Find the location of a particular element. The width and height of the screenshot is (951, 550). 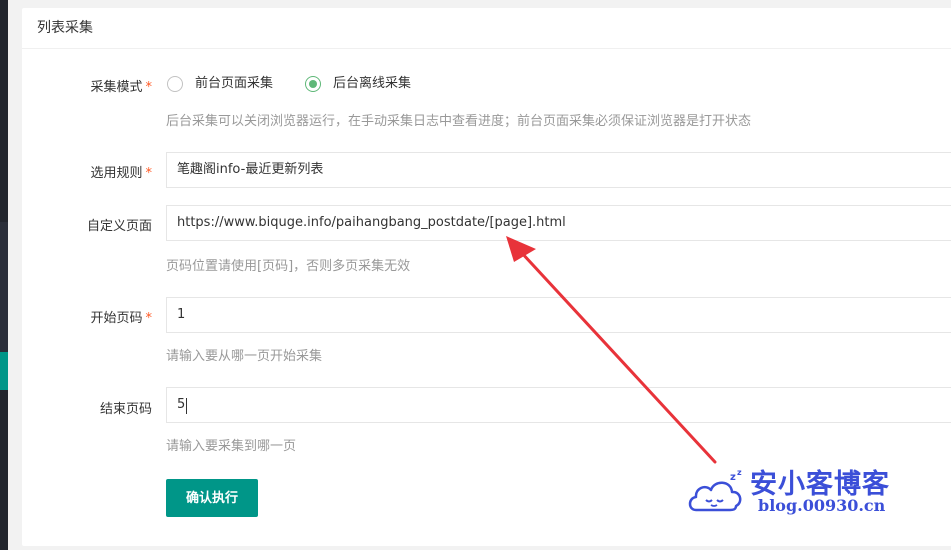

confirm-execute-button: 确认执行 is located at coordinates (212, 498).